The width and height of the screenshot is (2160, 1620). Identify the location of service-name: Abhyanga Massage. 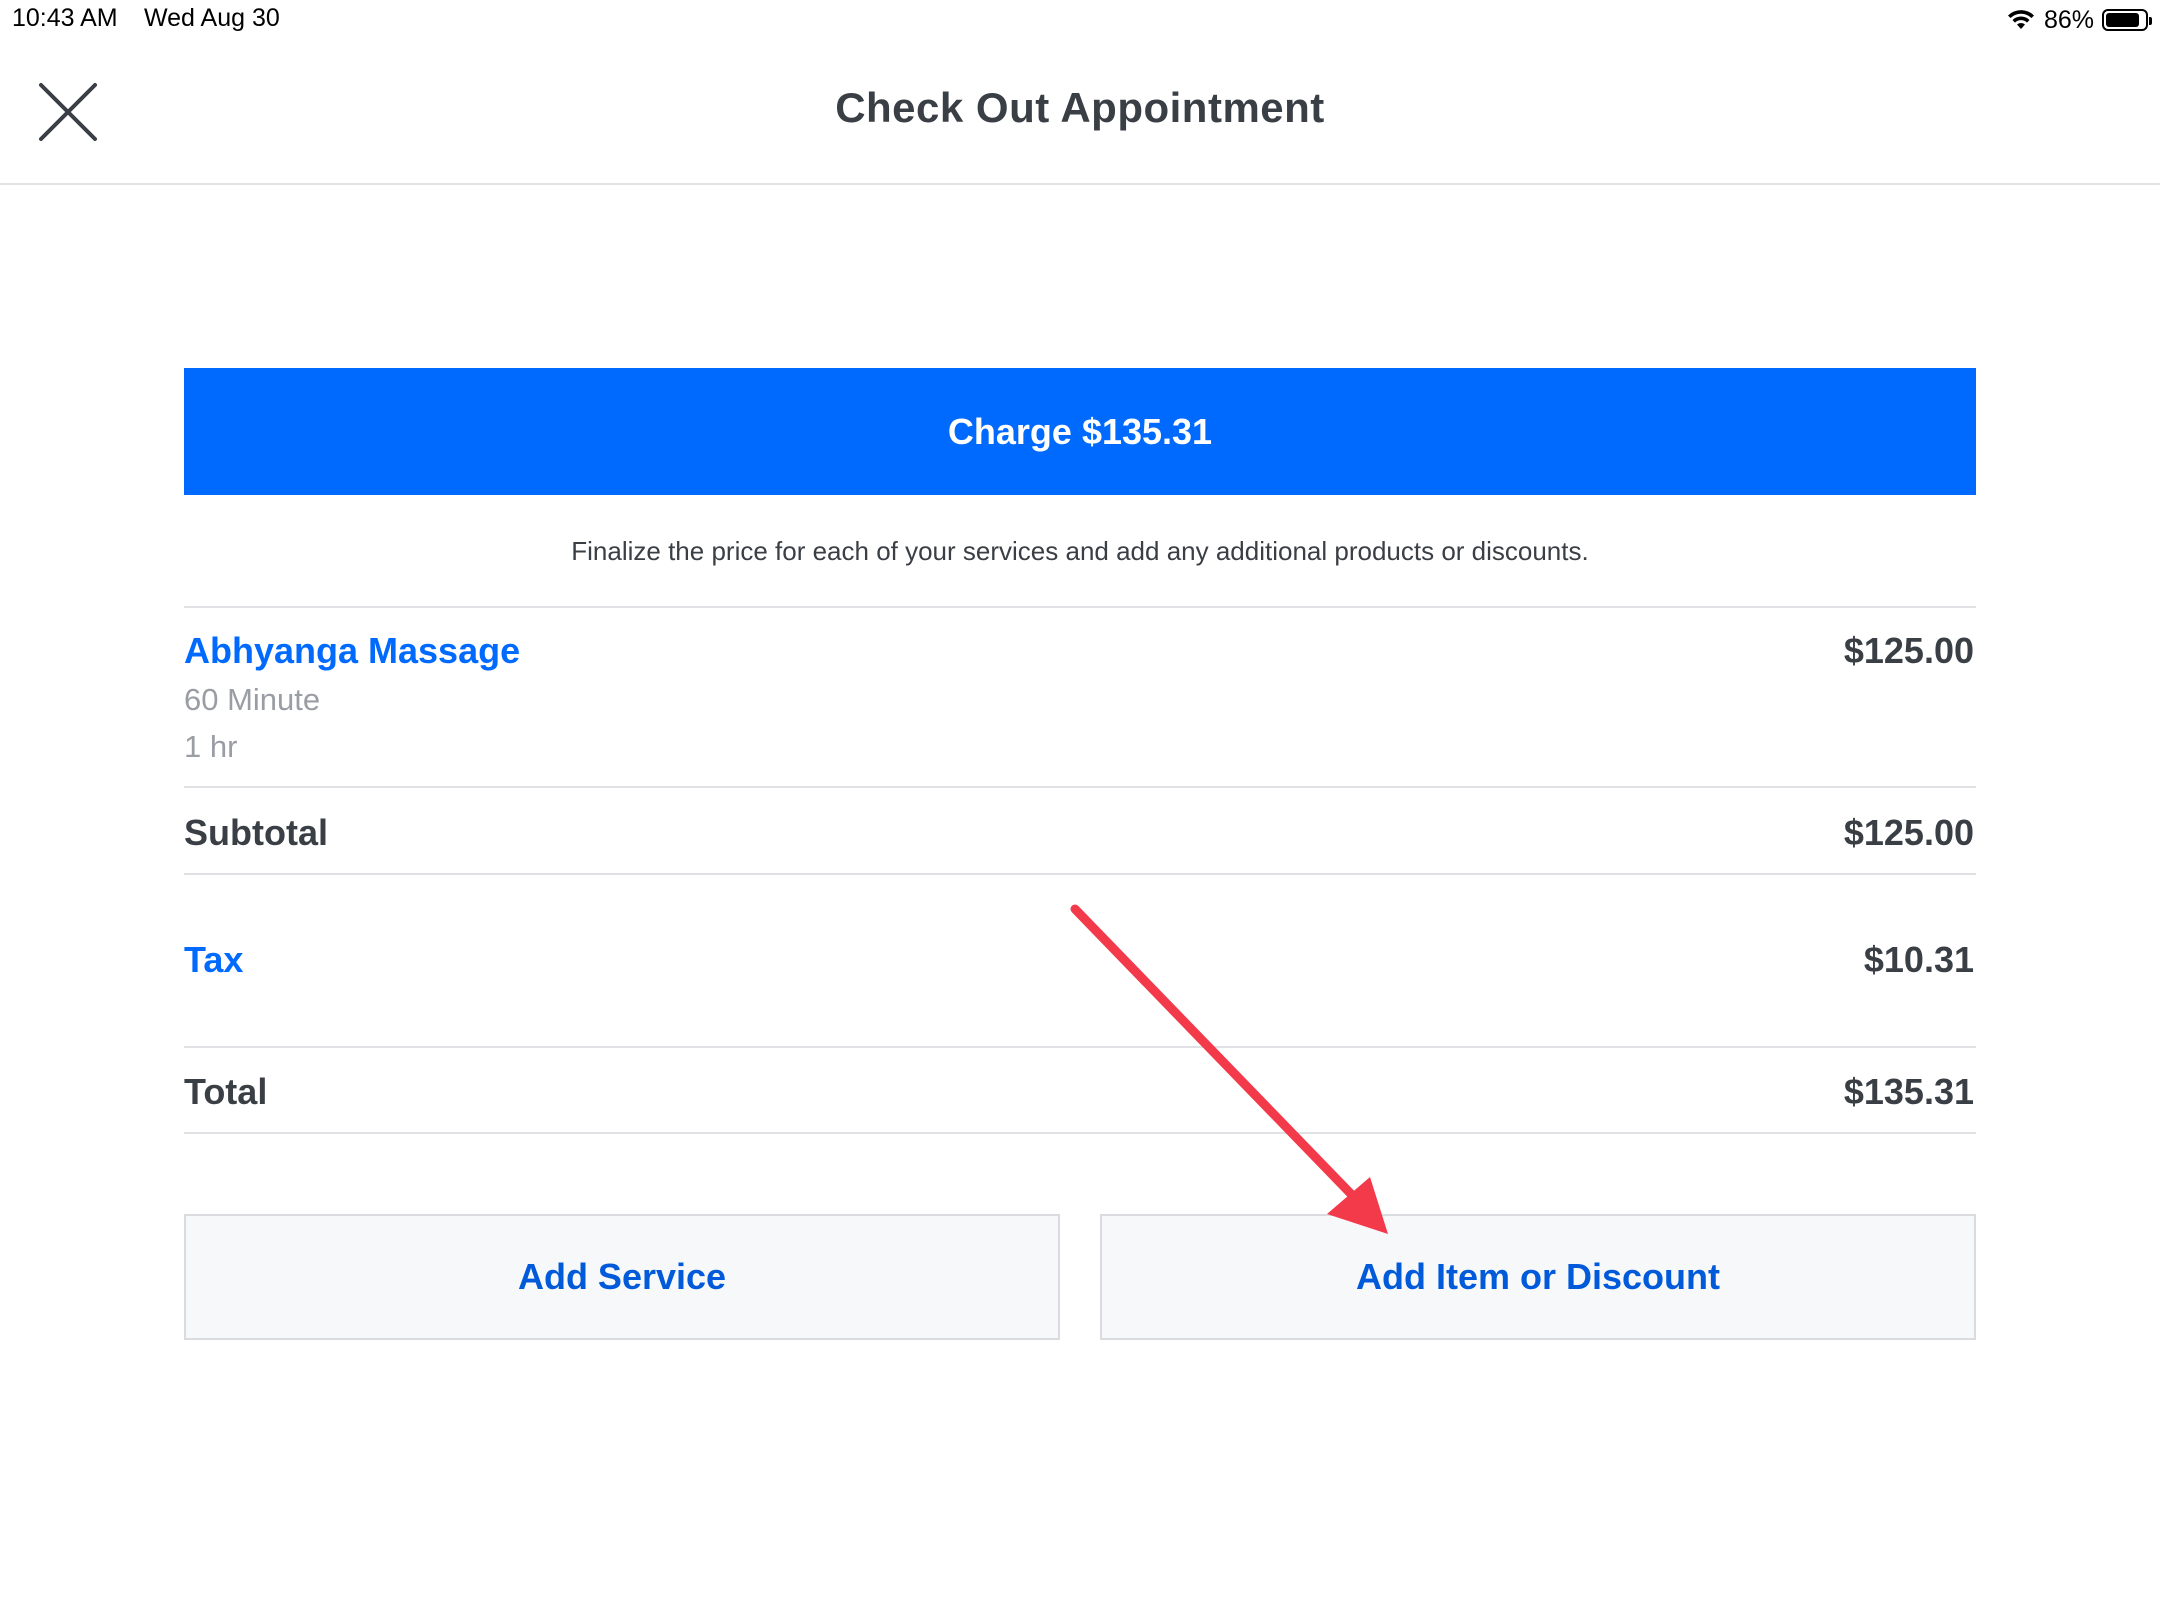
(352, 651).